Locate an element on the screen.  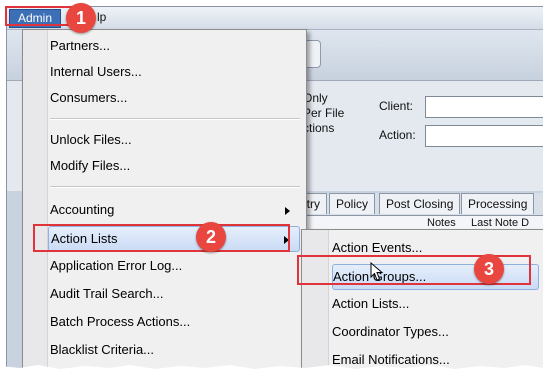
per-file-label: Per File is located at coordinates (324, 113).